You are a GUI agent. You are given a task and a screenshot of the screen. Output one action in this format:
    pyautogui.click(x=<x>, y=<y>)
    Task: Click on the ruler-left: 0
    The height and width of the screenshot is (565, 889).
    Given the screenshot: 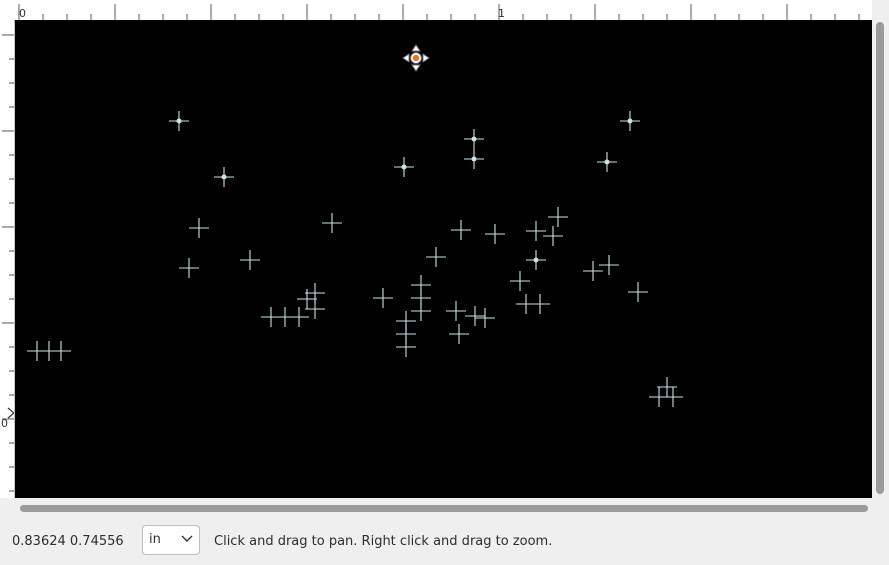 What is the action you would take?
    pyautogui.click(x=7, y=259)
    